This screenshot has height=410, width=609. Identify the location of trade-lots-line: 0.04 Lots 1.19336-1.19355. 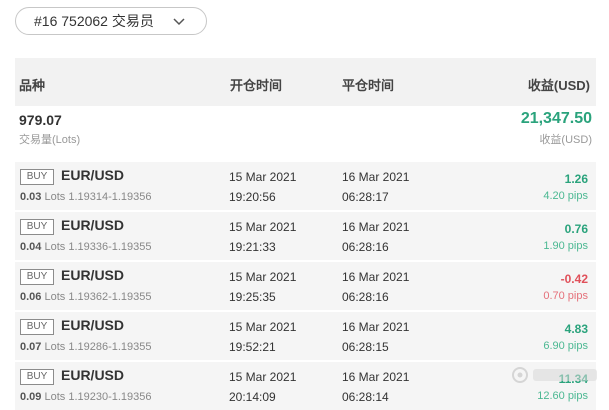
(86, 247).